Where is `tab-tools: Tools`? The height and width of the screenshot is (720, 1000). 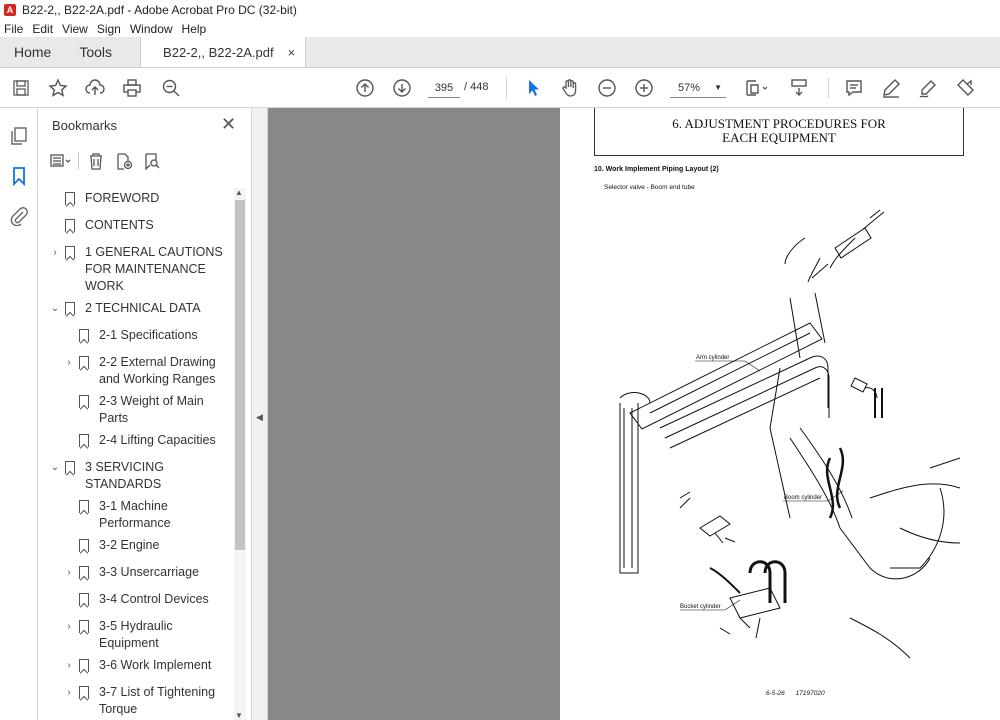 tab-tools: Tools is located at coordinates (95, 52).